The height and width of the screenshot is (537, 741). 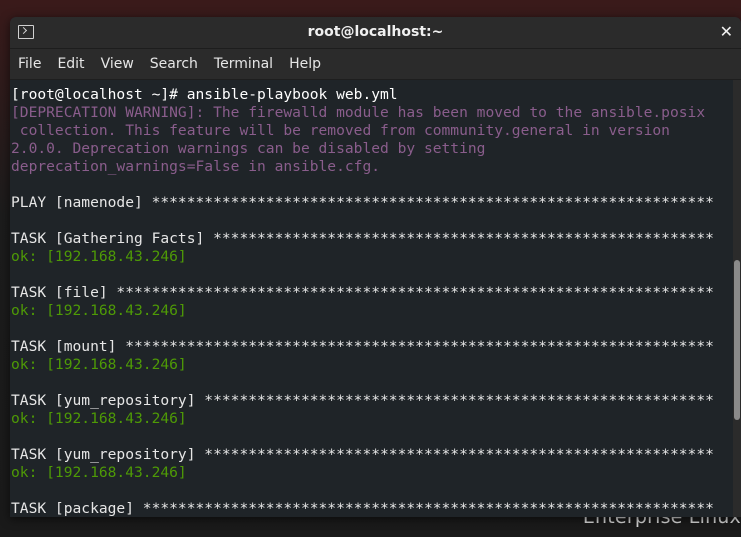 I want to click on menu-help: Help, so click(x=305, y=64).